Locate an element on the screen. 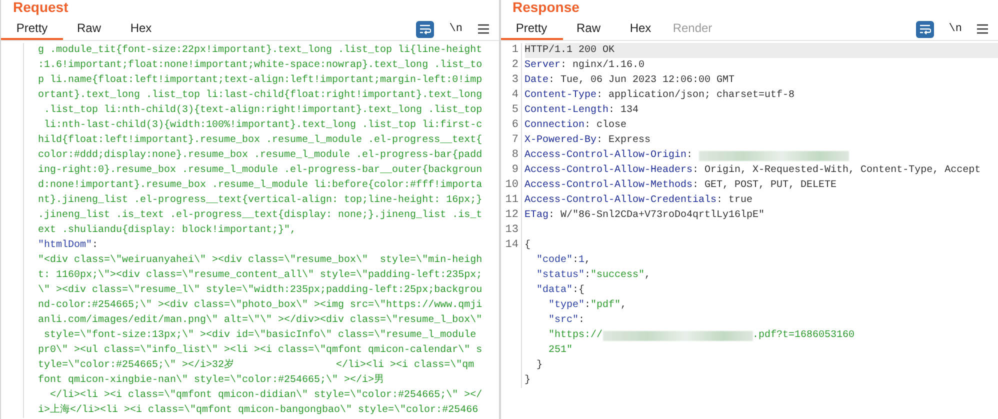 Image resolution: width=998 pixels, height=419 pixels. line-number: 14 is located at coordinates (511, 245).